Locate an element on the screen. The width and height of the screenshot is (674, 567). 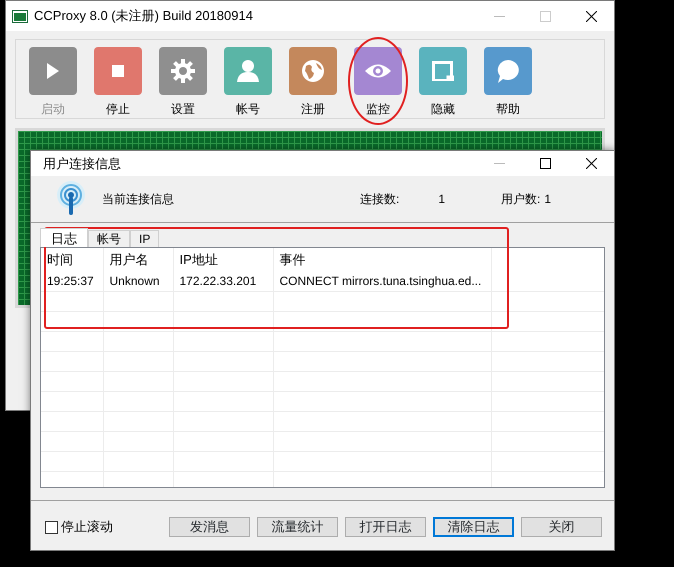
play-icon is located at coordinates (53, 71).